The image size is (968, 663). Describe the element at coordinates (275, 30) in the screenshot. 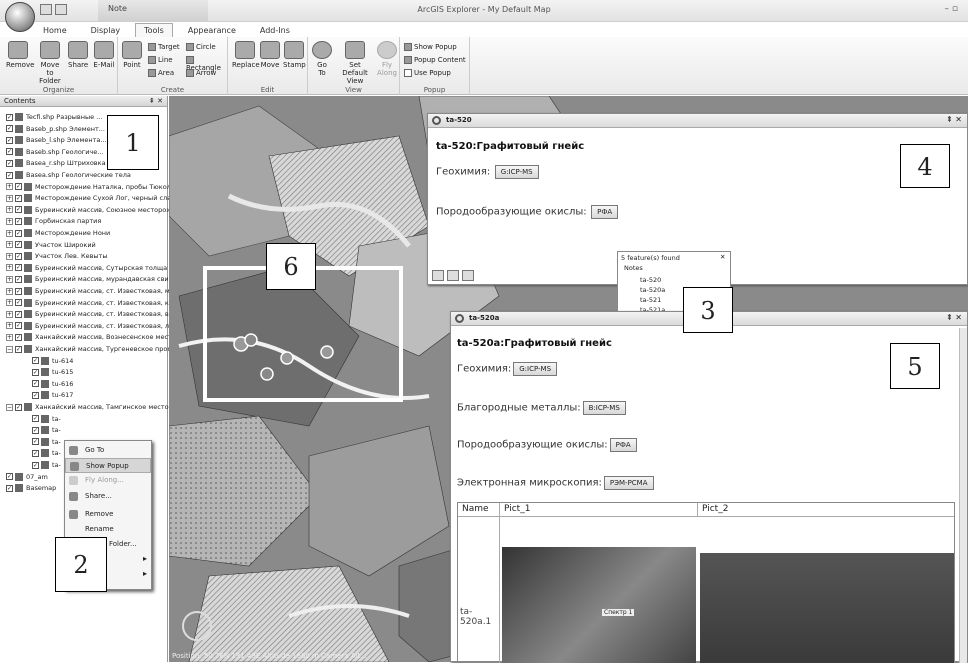

I see `tab-add-ins: Add-Ins` at that location.